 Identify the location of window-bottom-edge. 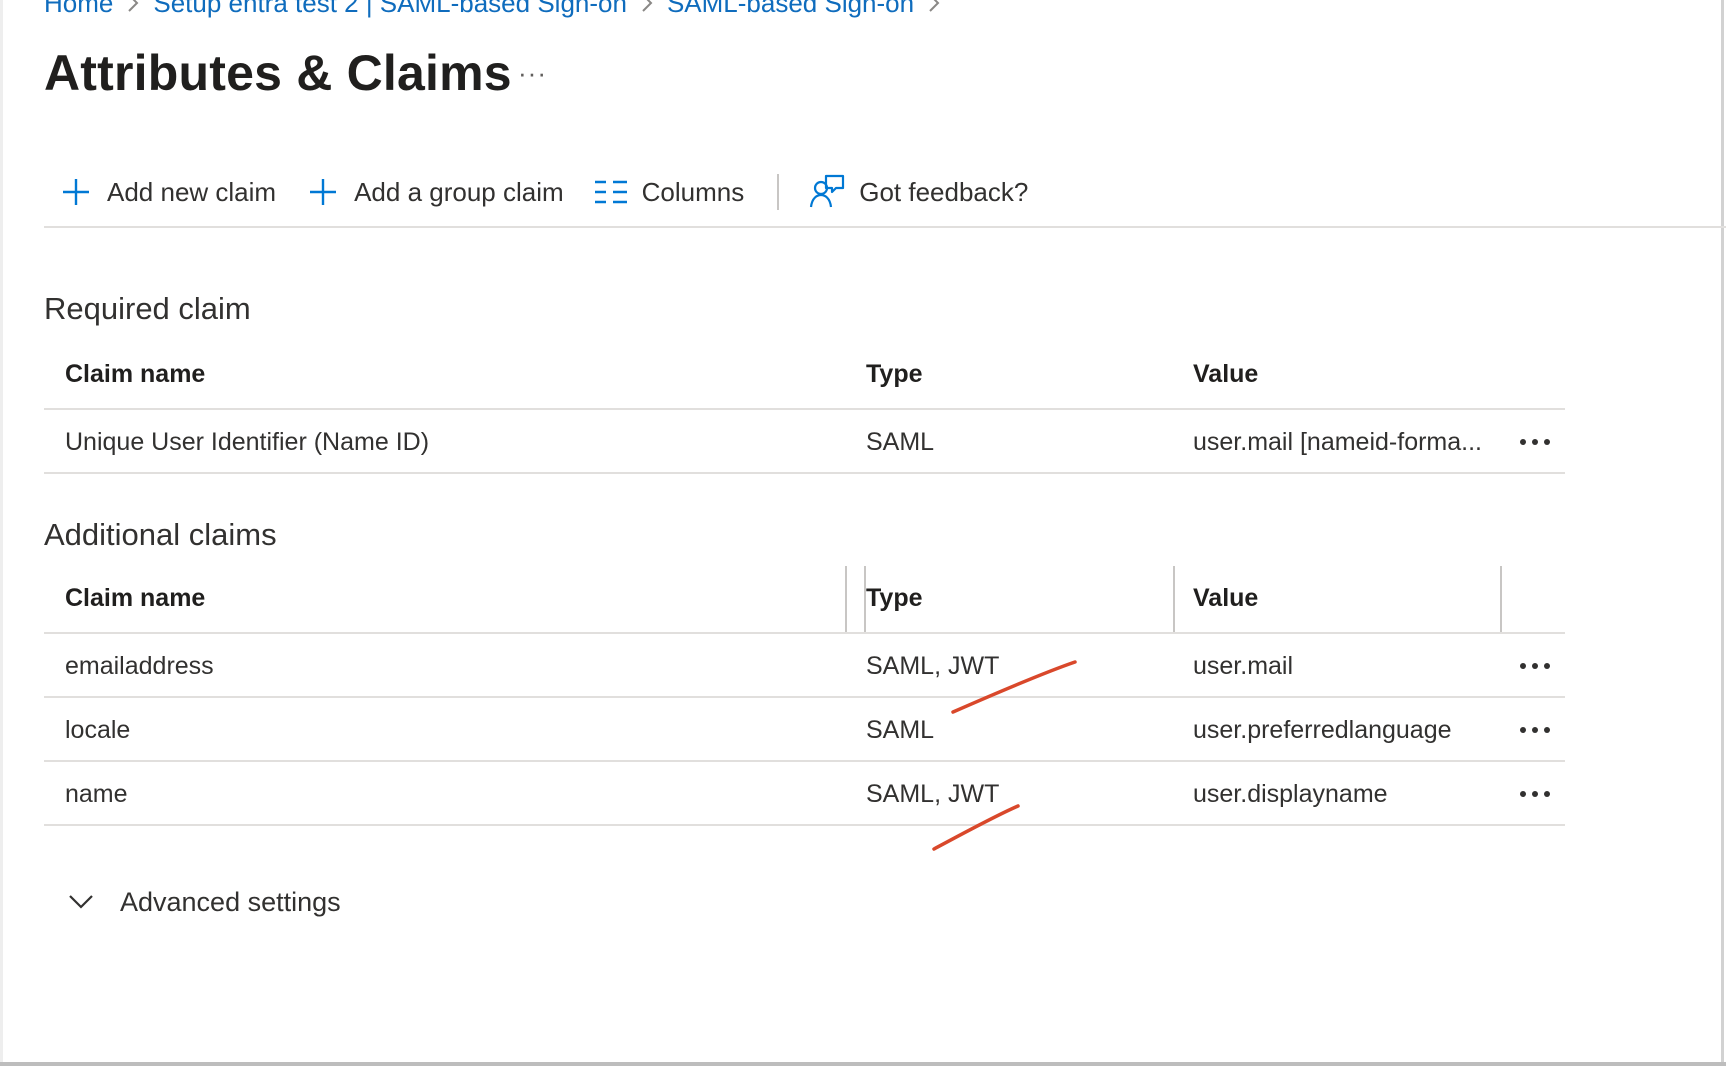
(863, 1064).